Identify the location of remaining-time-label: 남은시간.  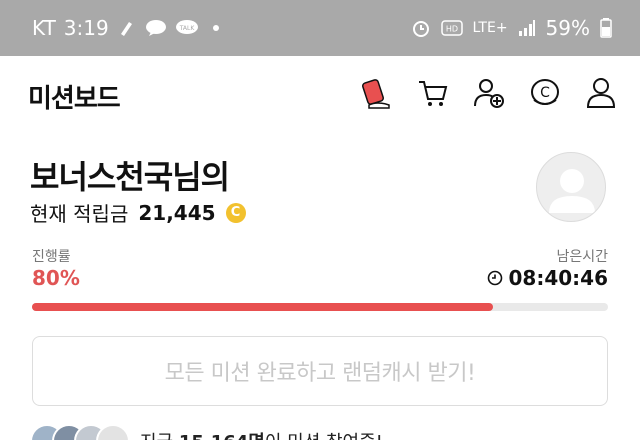
(582, 257).